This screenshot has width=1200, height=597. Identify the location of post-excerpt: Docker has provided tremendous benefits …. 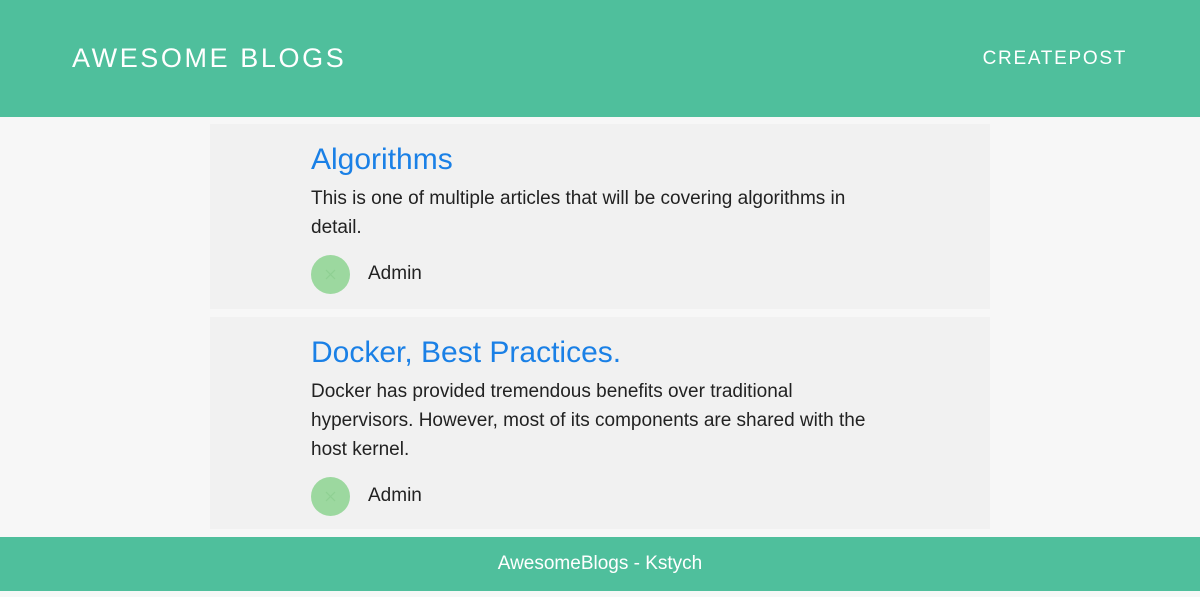
(588, 420).